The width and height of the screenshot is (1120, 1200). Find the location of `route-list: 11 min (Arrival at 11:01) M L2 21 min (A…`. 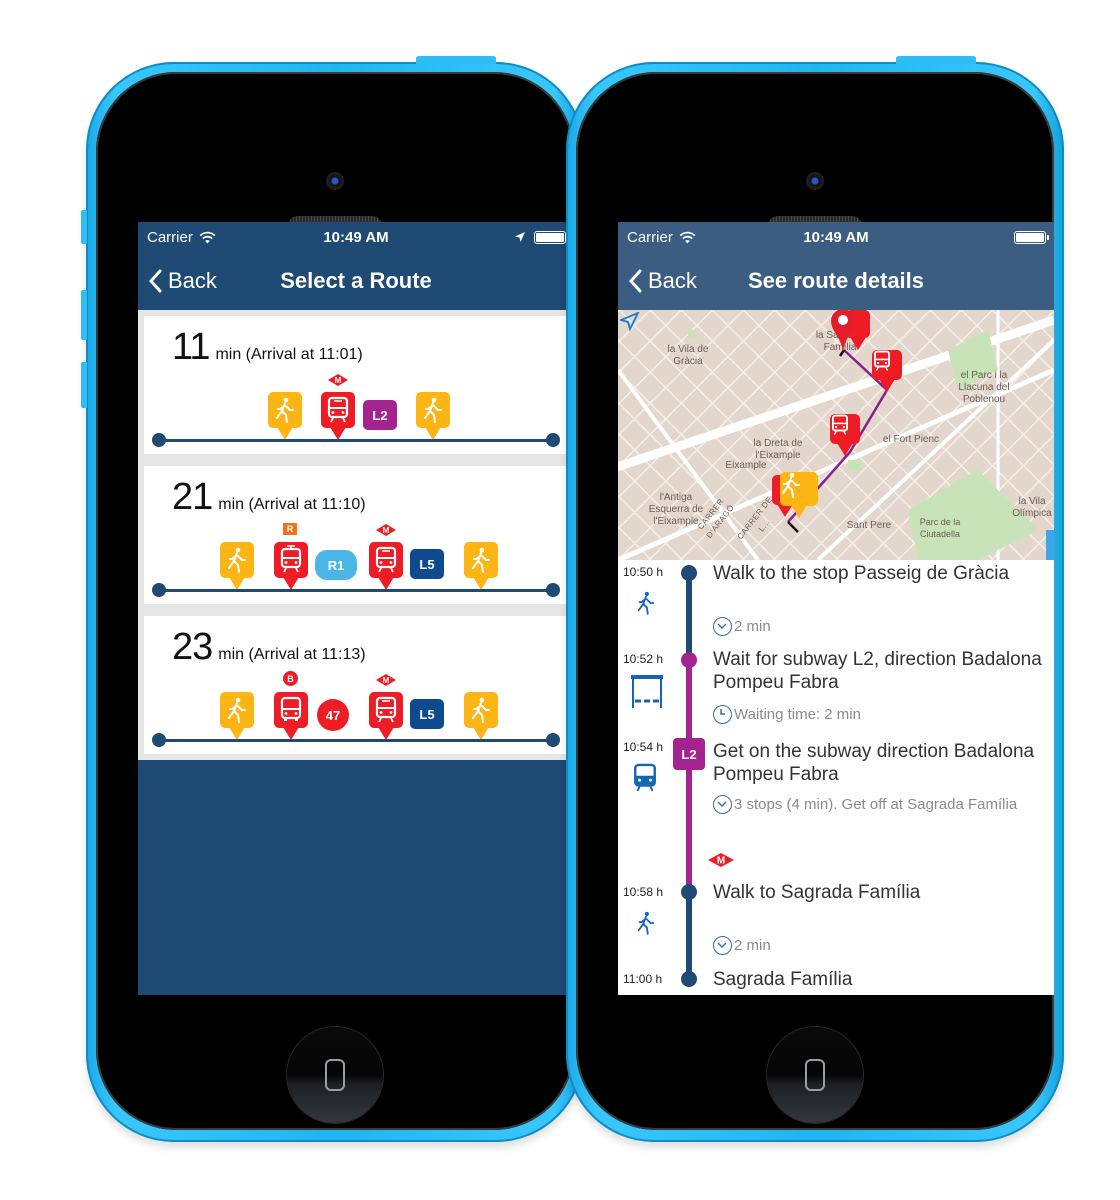

route-list: 11 min (Arrival at 11:01) M L2 21 min (A… is located at coordinates (356, 535).